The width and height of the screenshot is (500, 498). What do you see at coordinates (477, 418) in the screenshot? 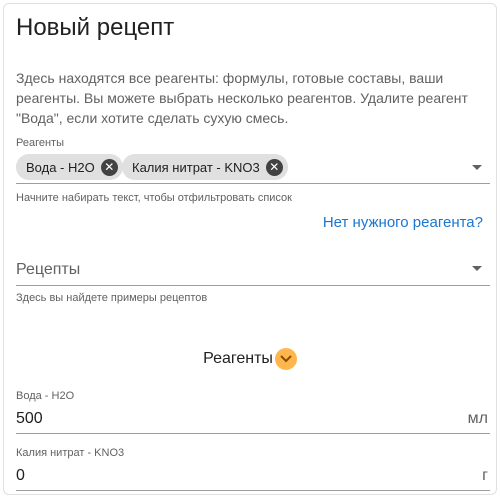
I see `water-amount-unit: мл` at bounding box center [477, 418].